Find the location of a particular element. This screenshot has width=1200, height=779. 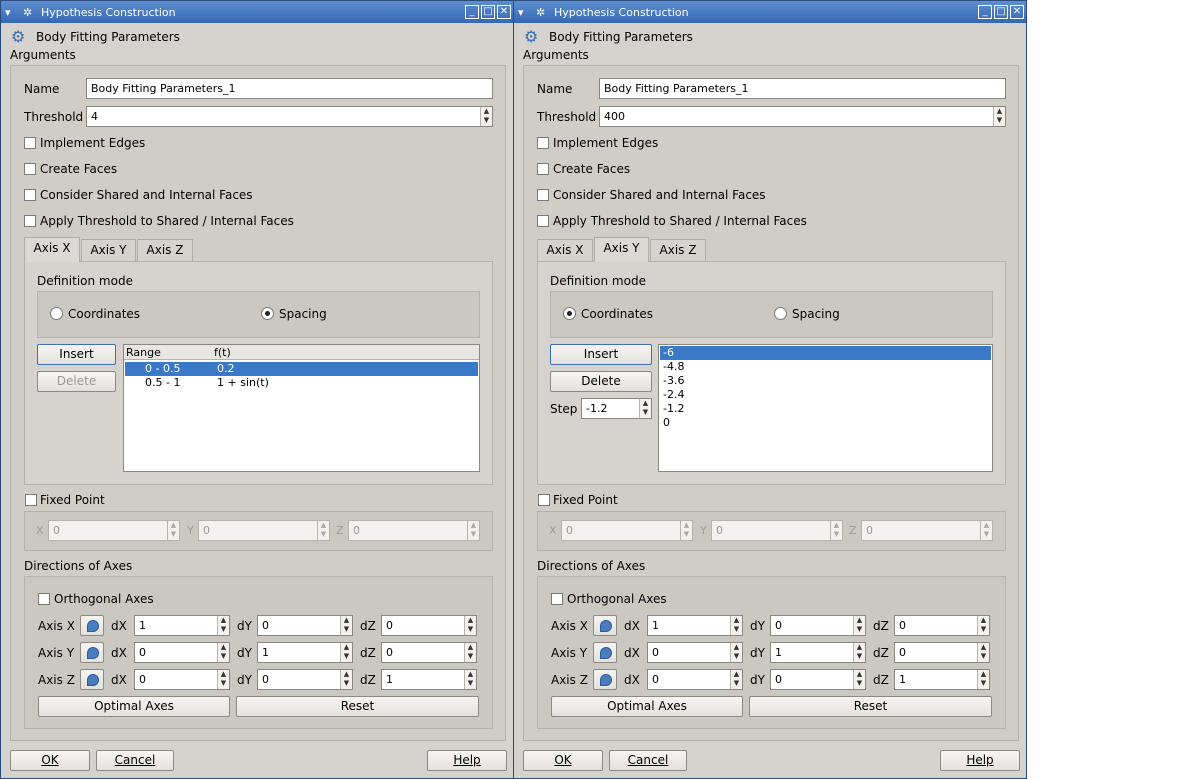

tab-axis-x: Axis X is located at coordinates (52, 249).